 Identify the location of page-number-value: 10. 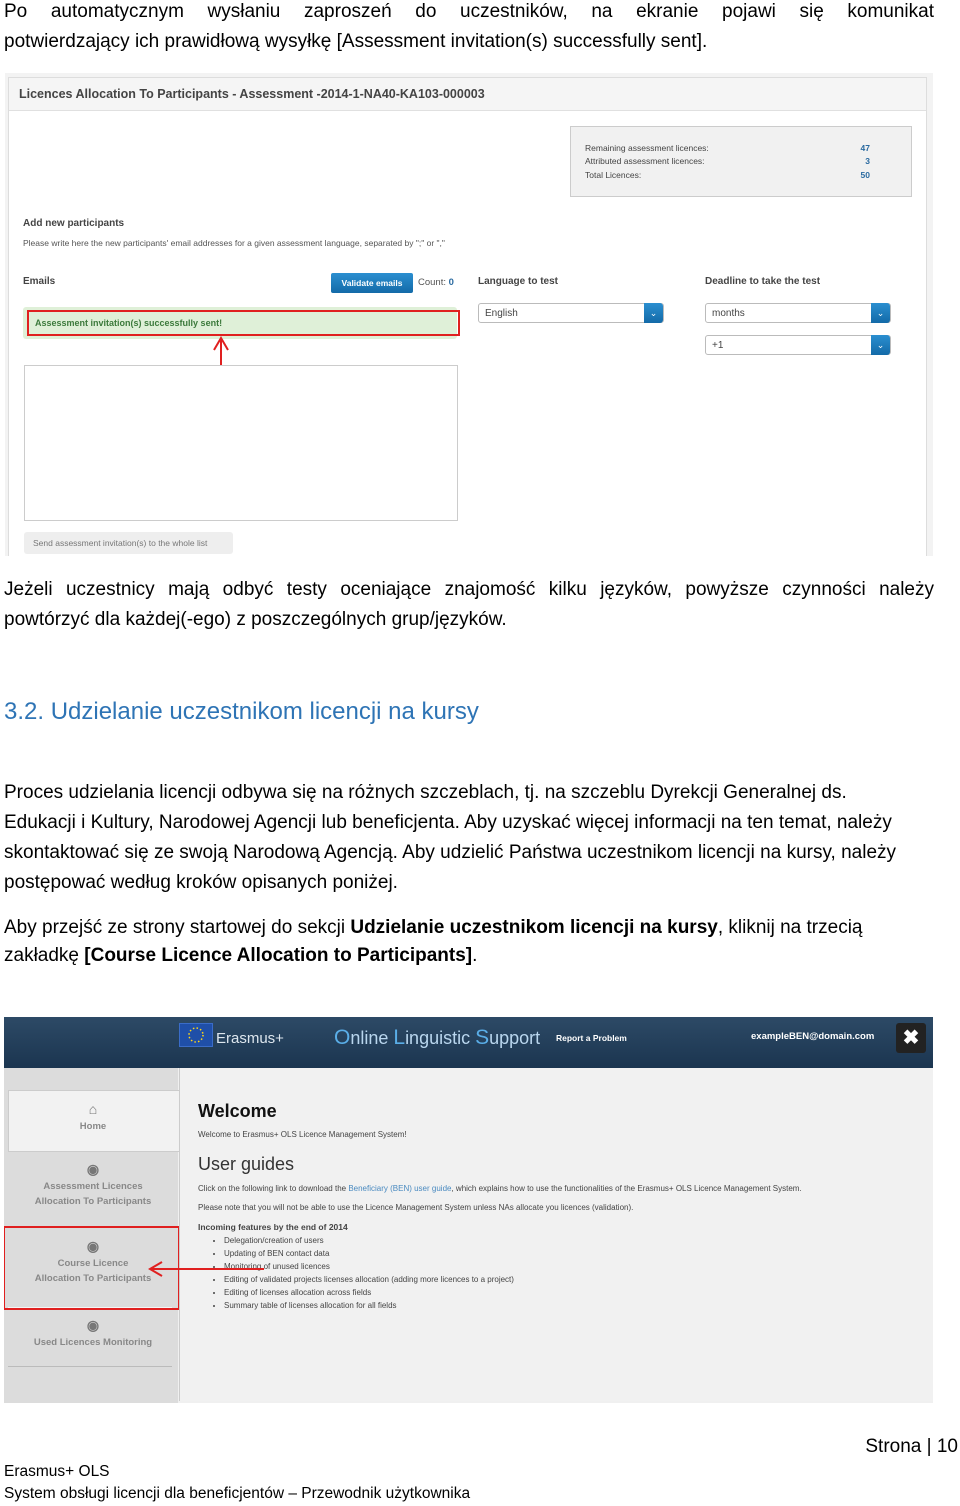
(947, 1446).